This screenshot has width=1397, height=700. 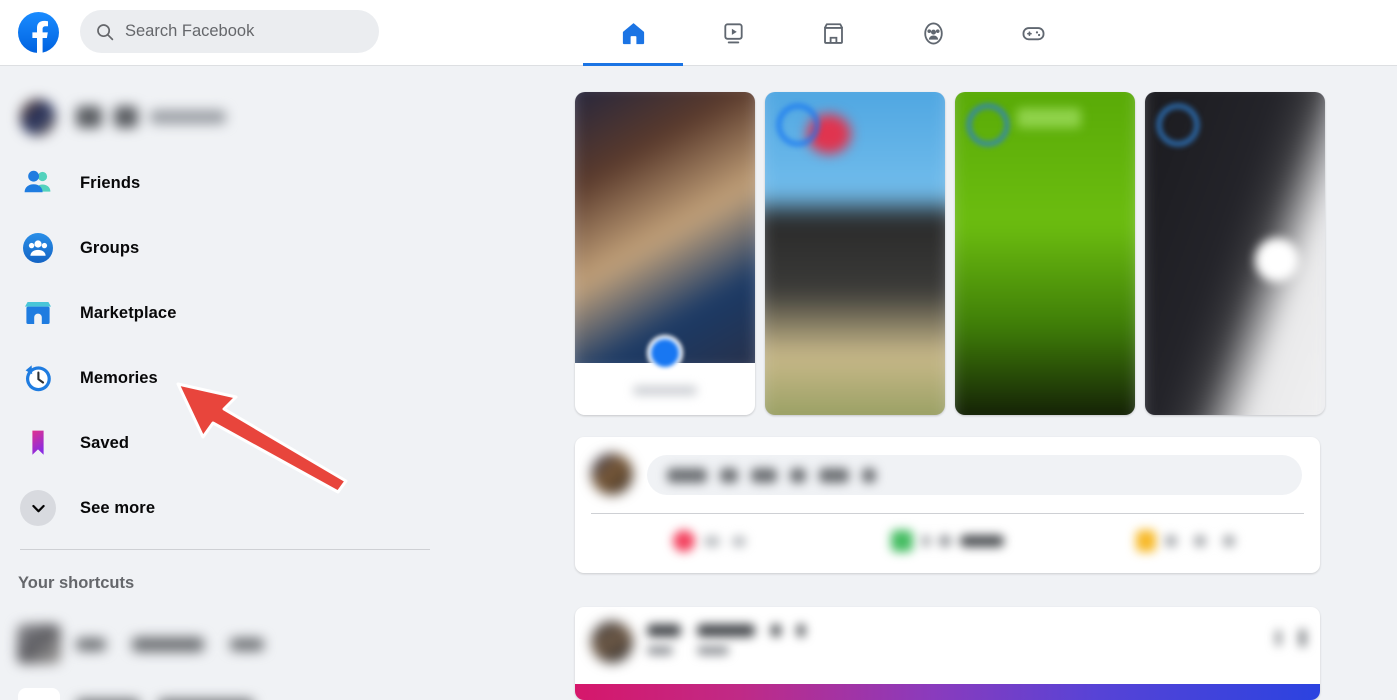 I want to click on composer-avatar, so click(x=612, y=474).